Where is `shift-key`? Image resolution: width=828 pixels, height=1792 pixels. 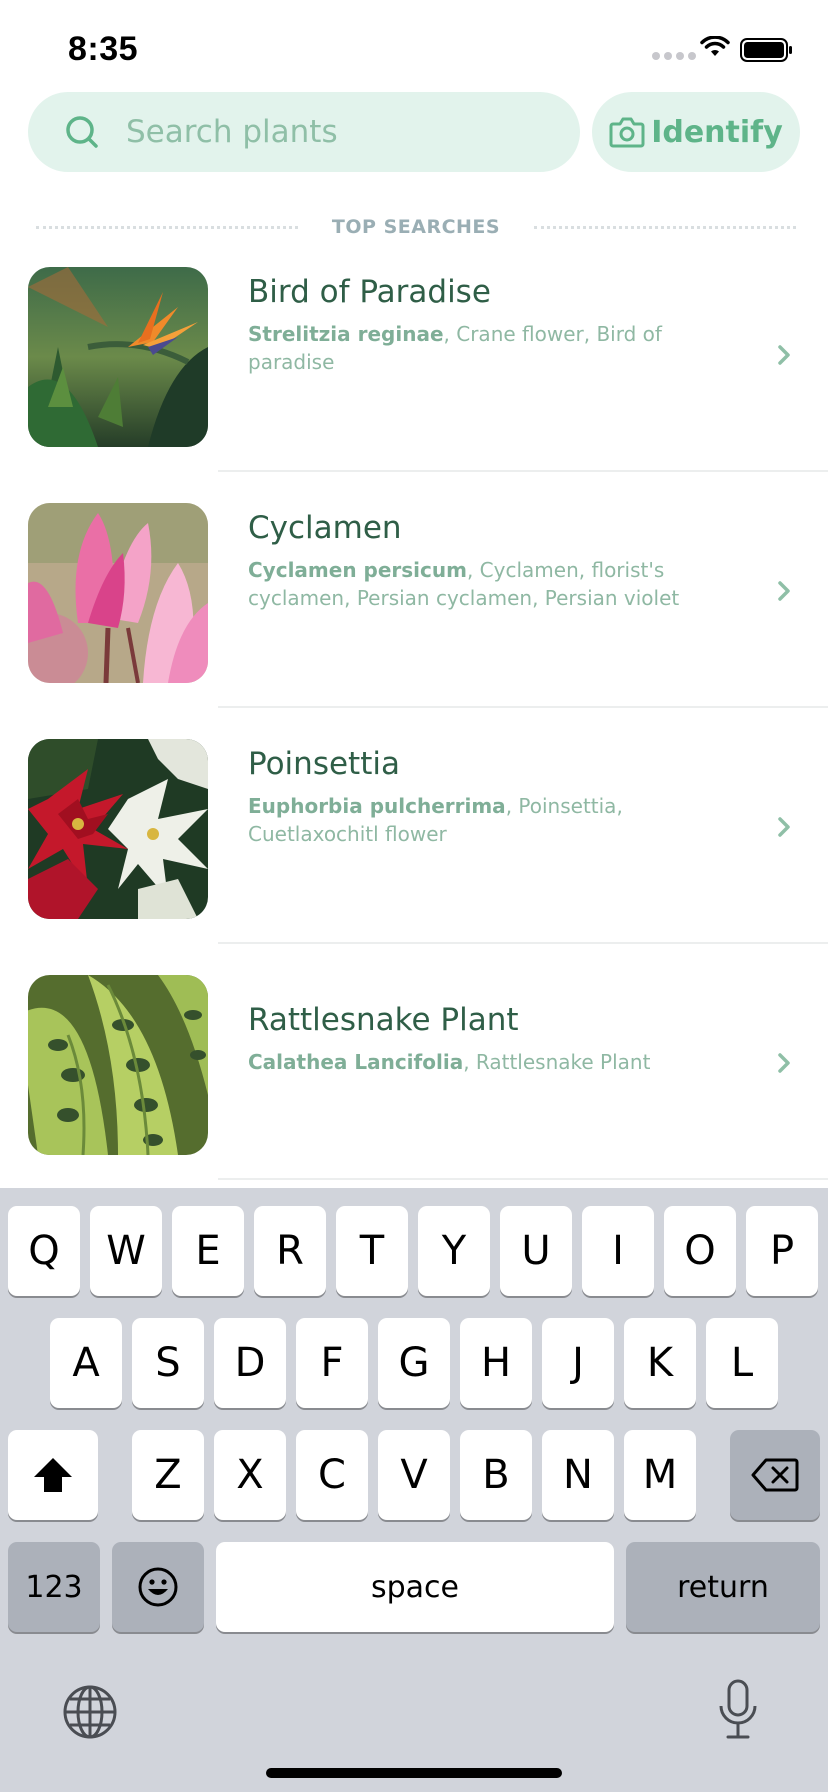
shift-key is located at coordinates (53, 1475).